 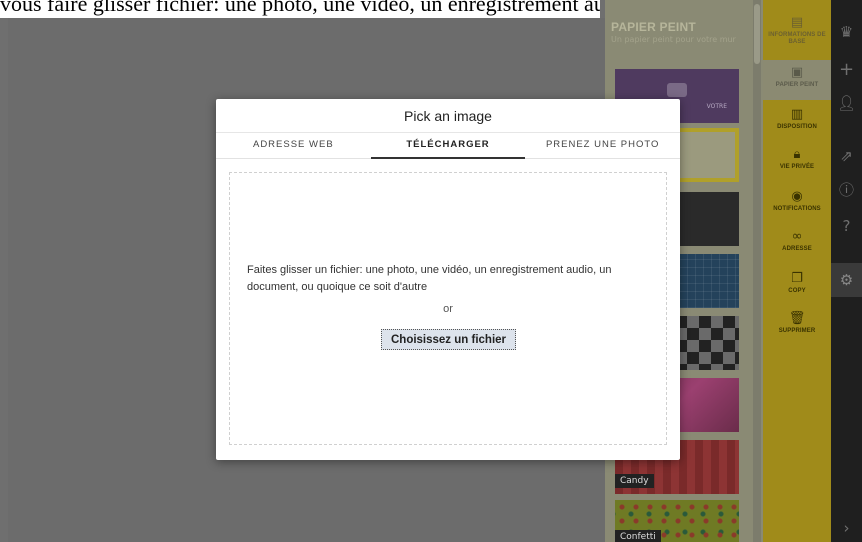 What do you see at coordinates (757, 34) in the screenshot?
I see `wallpaper-scrollbar-thumb` at bounding box center [757, 34].